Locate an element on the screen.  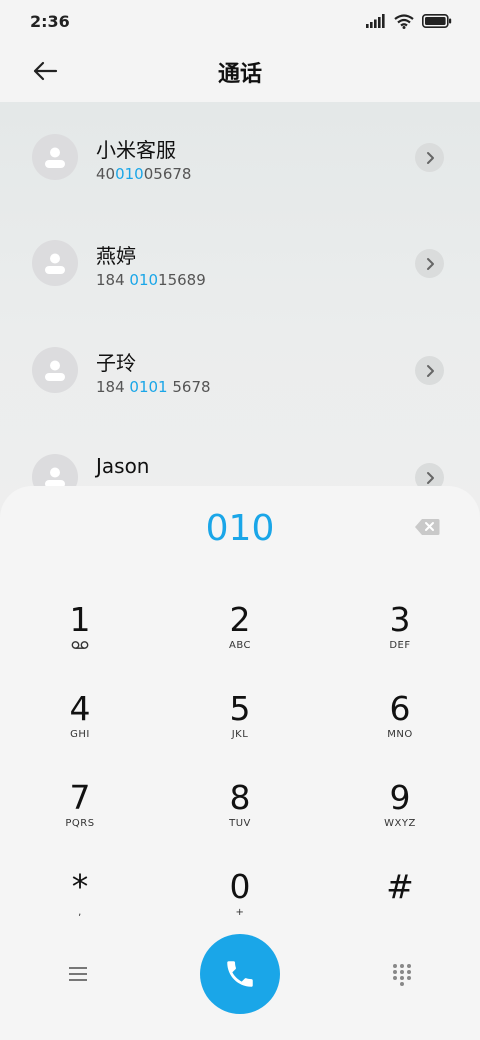
key-digit: 1 is located at coordinates (80, 619).